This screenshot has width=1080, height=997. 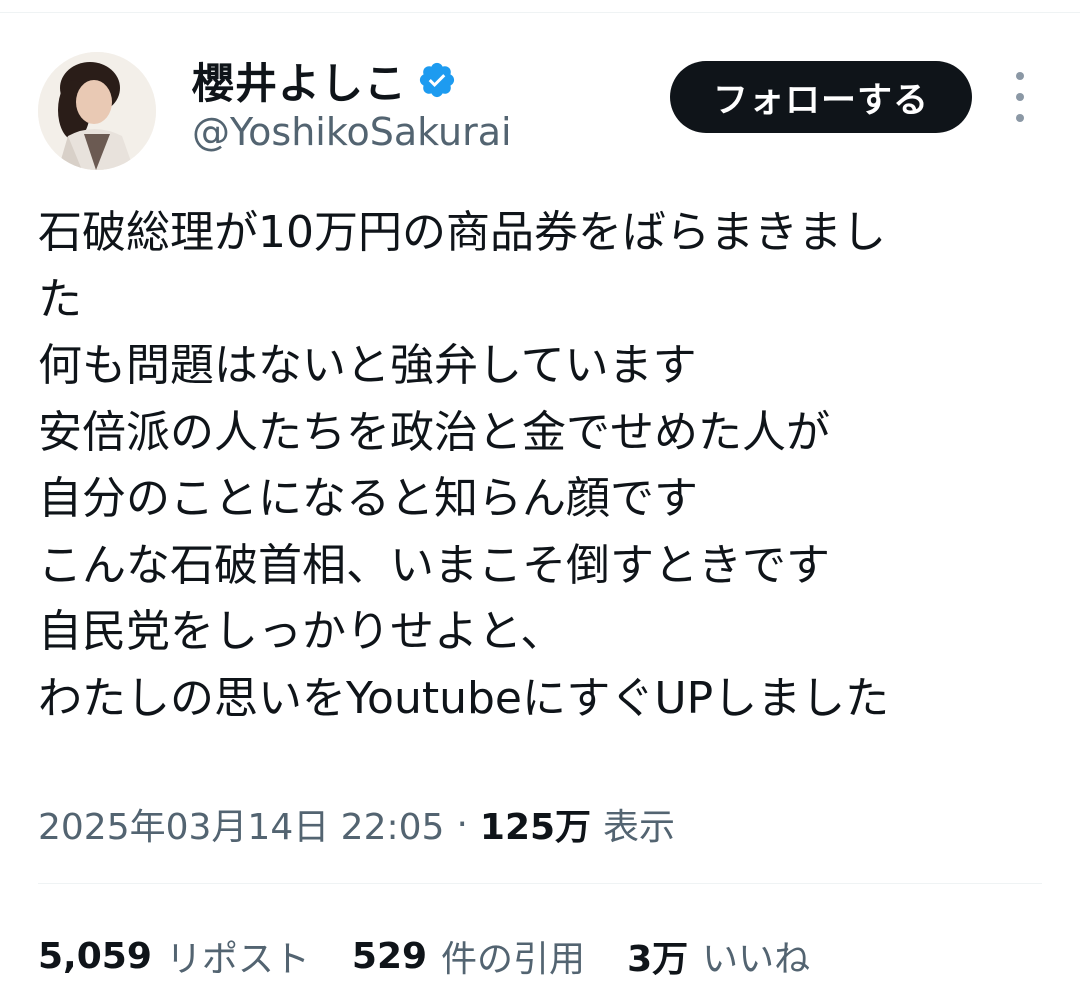 I want to click on engagement-stats: 5,059 リポスト 529 件の引用 3万 いいね, so click(x=445, y=956).